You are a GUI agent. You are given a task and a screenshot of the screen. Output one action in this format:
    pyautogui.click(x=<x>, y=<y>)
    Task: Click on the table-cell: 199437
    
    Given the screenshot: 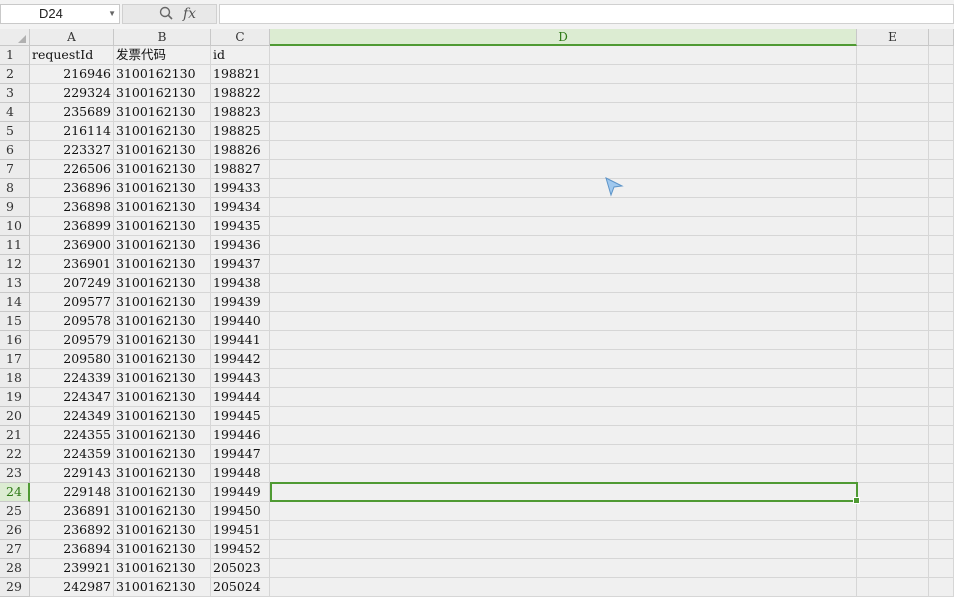 What is the action you would take?
    pyautogui.click(x=240, y=264)
    